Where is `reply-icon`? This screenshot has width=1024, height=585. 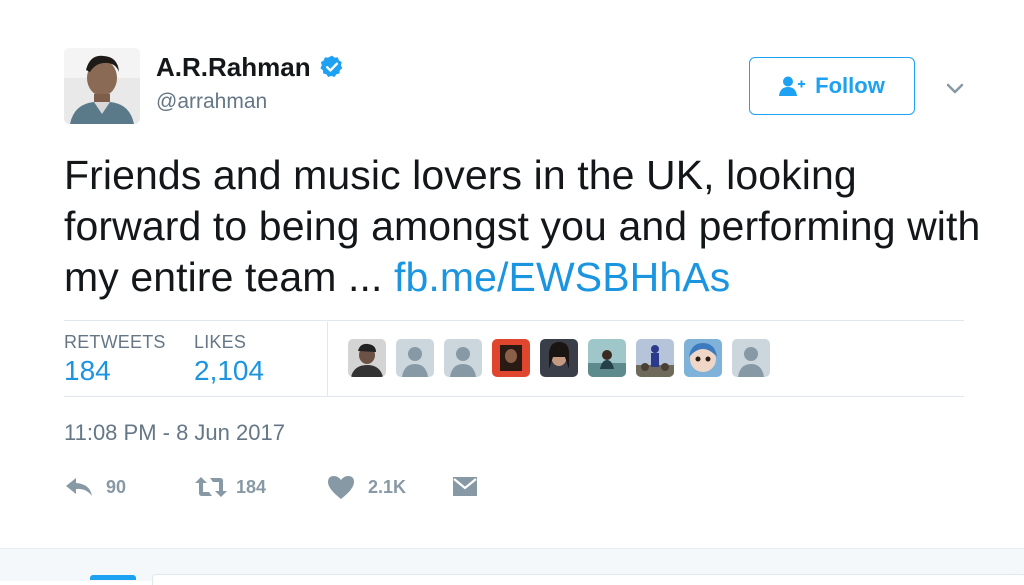 reply-icon is located at coordinates (79, 487).